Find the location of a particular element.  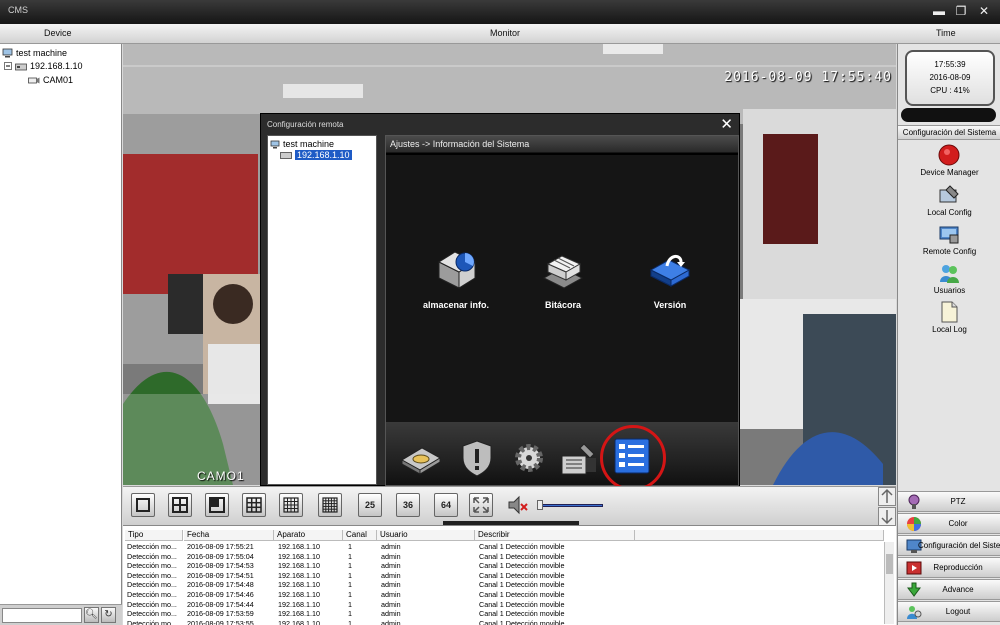

layout-16b-button is located at coordinates (330, 505).